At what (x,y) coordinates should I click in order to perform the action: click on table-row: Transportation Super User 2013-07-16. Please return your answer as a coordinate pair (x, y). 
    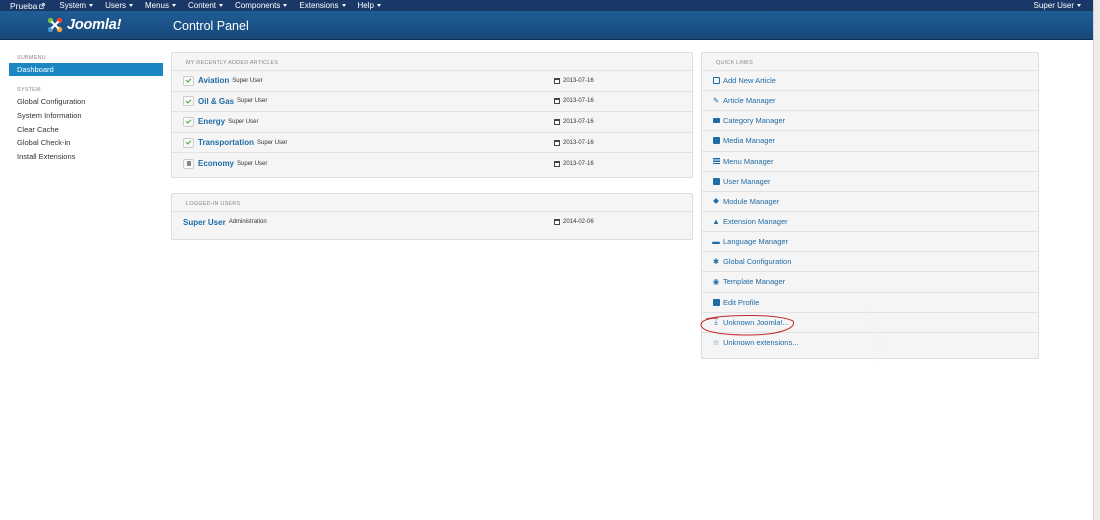
    Looking at the image, I should click on (432, 143).